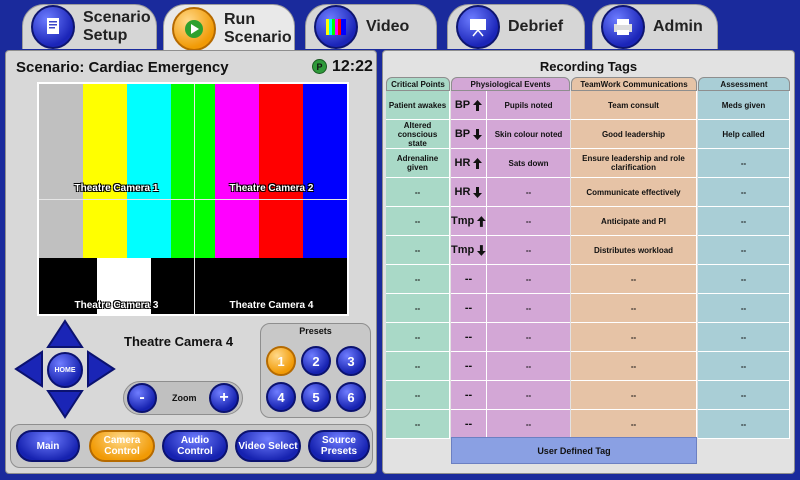  Describe the element at coordinates (418, 163) in the screenshot. I see `tag-cell: Adrenaline given` at that location.